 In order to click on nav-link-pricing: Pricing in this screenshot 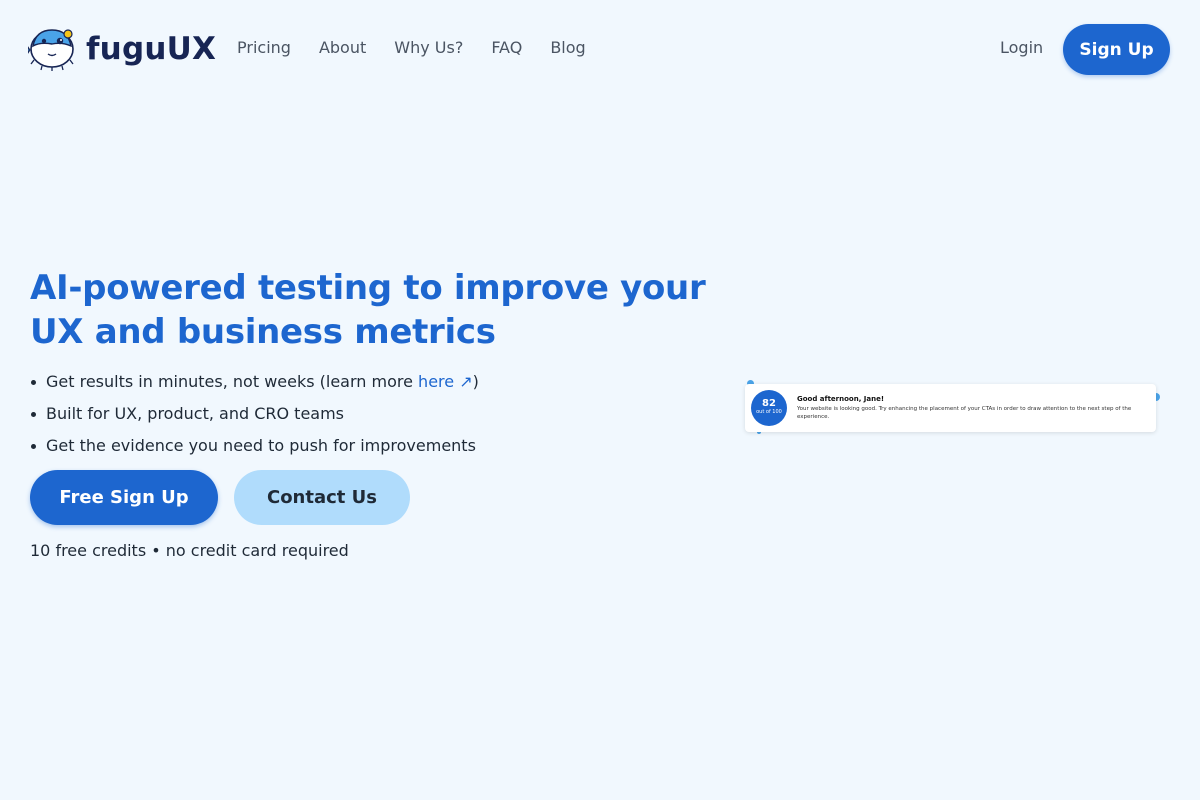, I will do `click(264, 48)`.